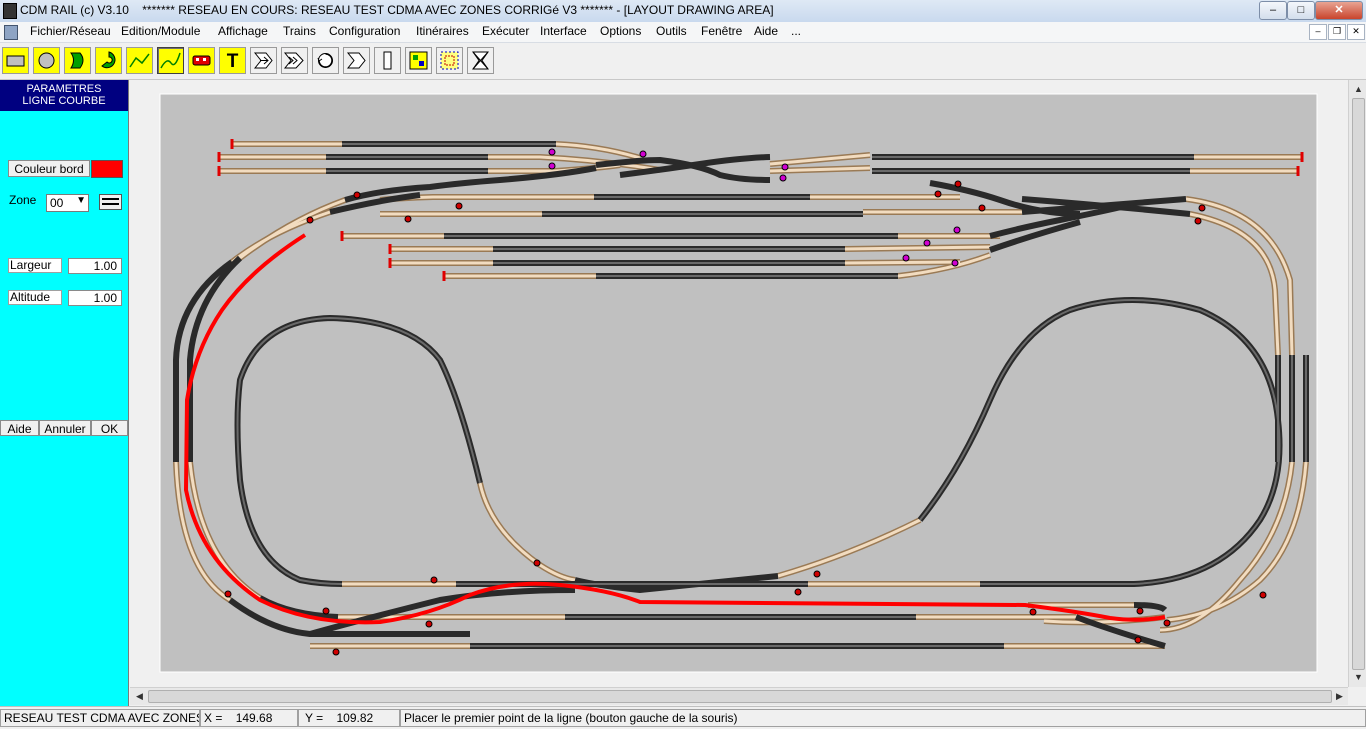  What do you see at coordinates (46, 60) in the screenshot?
I see `circle-tool-icon` at bounding box center [46, 60].